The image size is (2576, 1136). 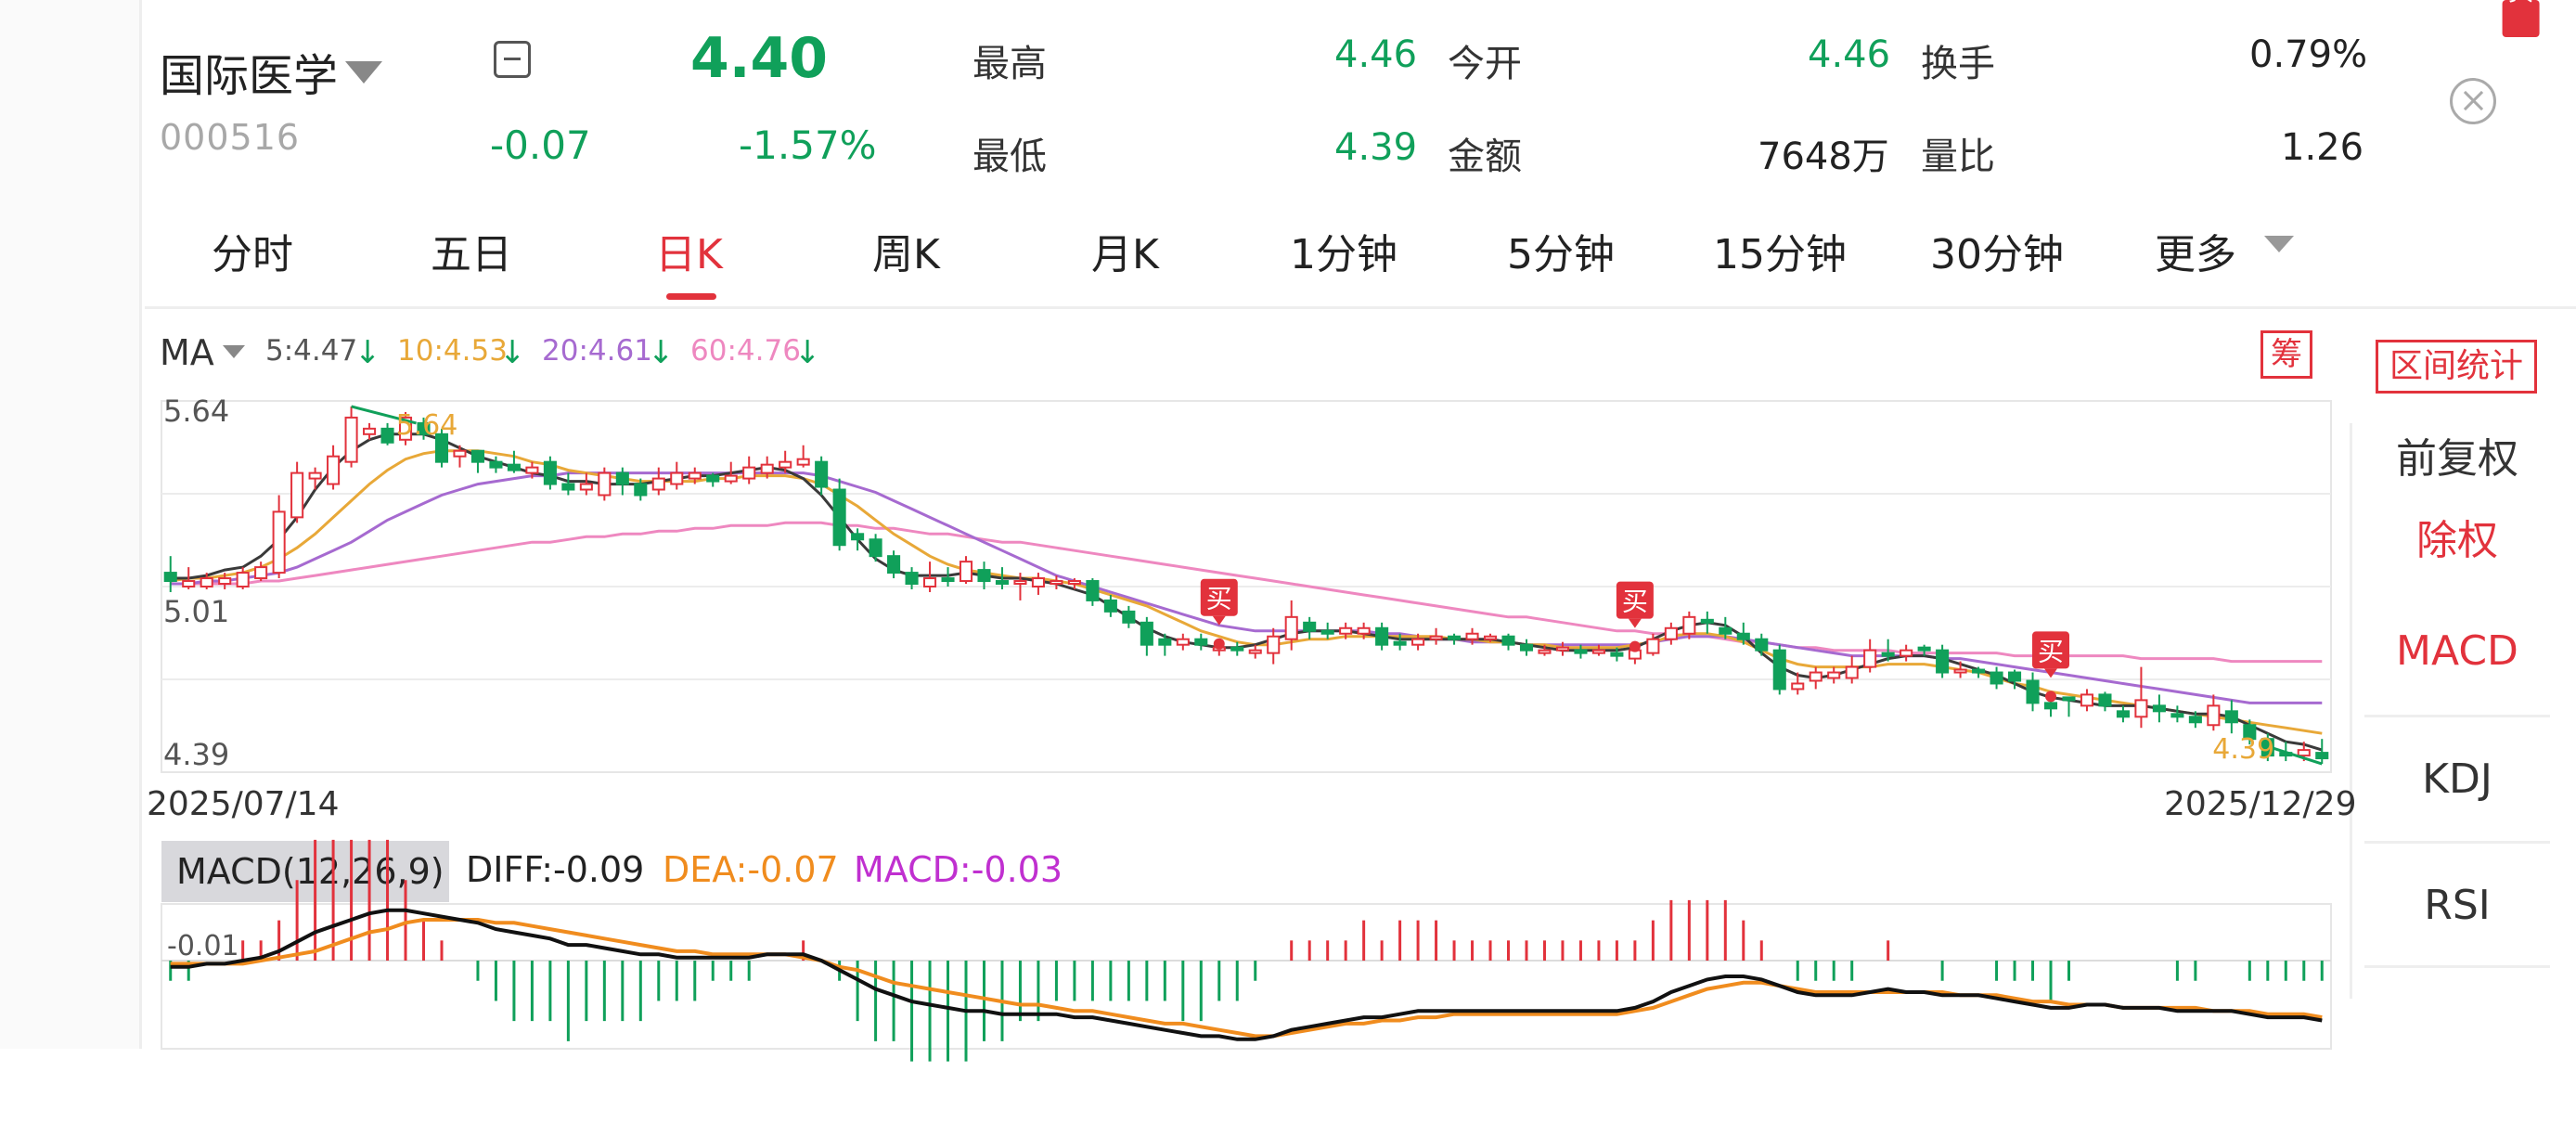 I want to click on min-price-label: 4.39, so click(x=2243, y=749).